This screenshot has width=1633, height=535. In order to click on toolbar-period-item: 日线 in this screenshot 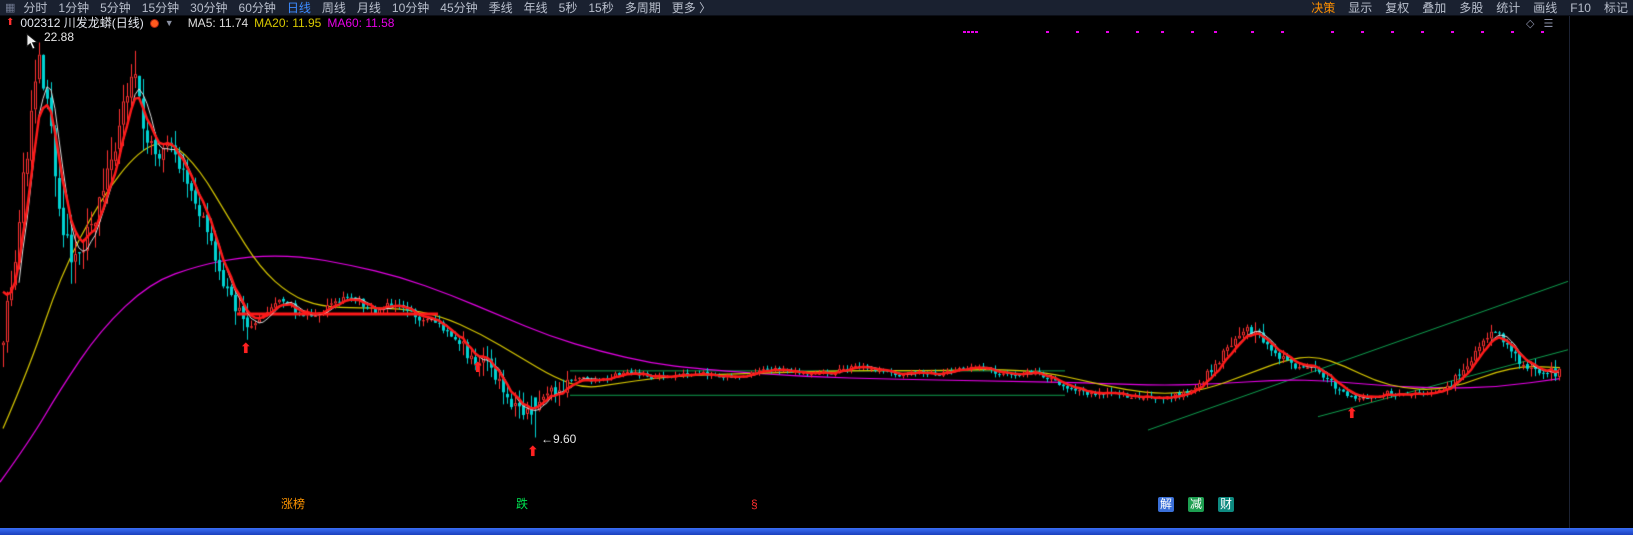, I will do `click(299, 8)`.